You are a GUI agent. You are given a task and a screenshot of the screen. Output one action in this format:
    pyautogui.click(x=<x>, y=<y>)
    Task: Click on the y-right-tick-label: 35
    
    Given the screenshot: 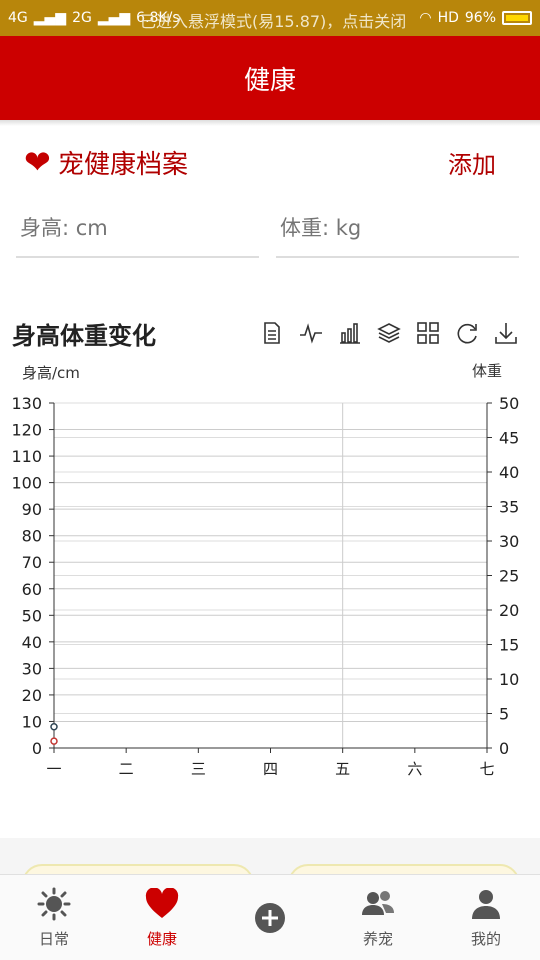 What is the action you would take?
    pyautogui.click(x=509, y=507)
    